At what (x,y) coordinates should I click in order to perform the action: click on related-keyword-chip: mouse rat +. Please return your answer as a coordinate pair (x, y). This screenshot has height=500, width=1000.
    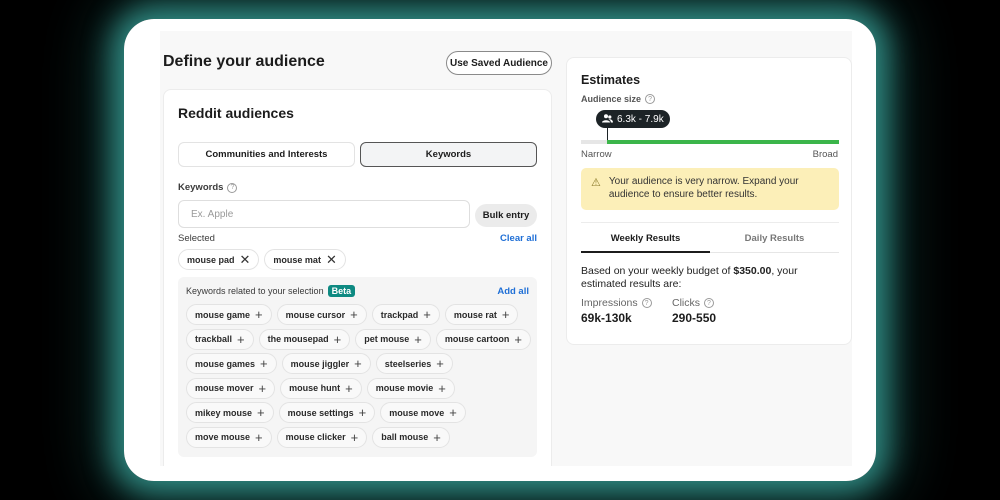
    Looking at the image, I should click on (481, 314).